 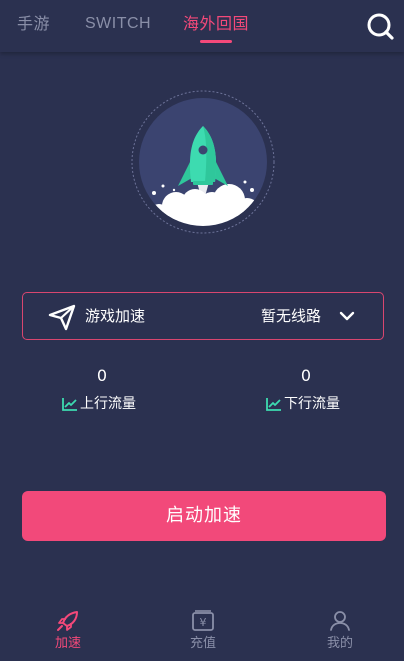 I want to click on nav-item-recharge: ¥ 充值, so click(x=203, y=633).